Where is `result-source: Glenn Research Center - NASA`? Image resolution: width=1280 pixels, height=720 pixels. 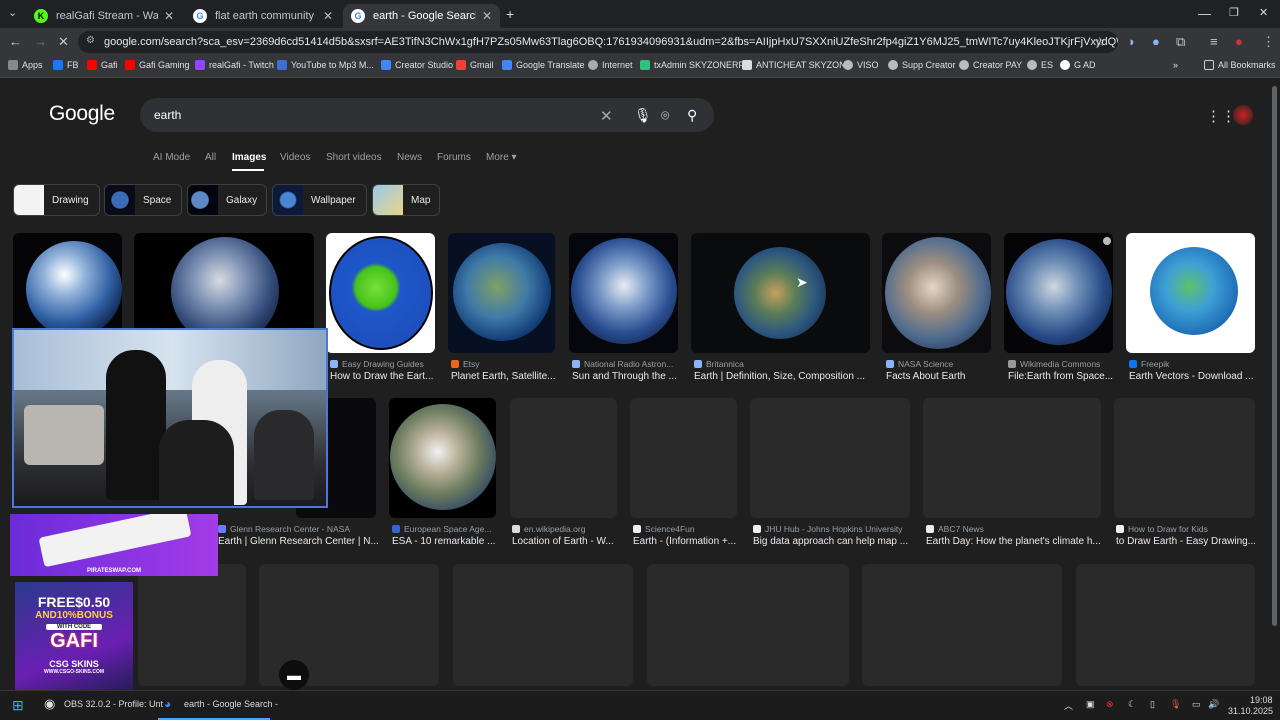
result-source: Glenn Research Center - NASA is located at coordinates (284, 529).